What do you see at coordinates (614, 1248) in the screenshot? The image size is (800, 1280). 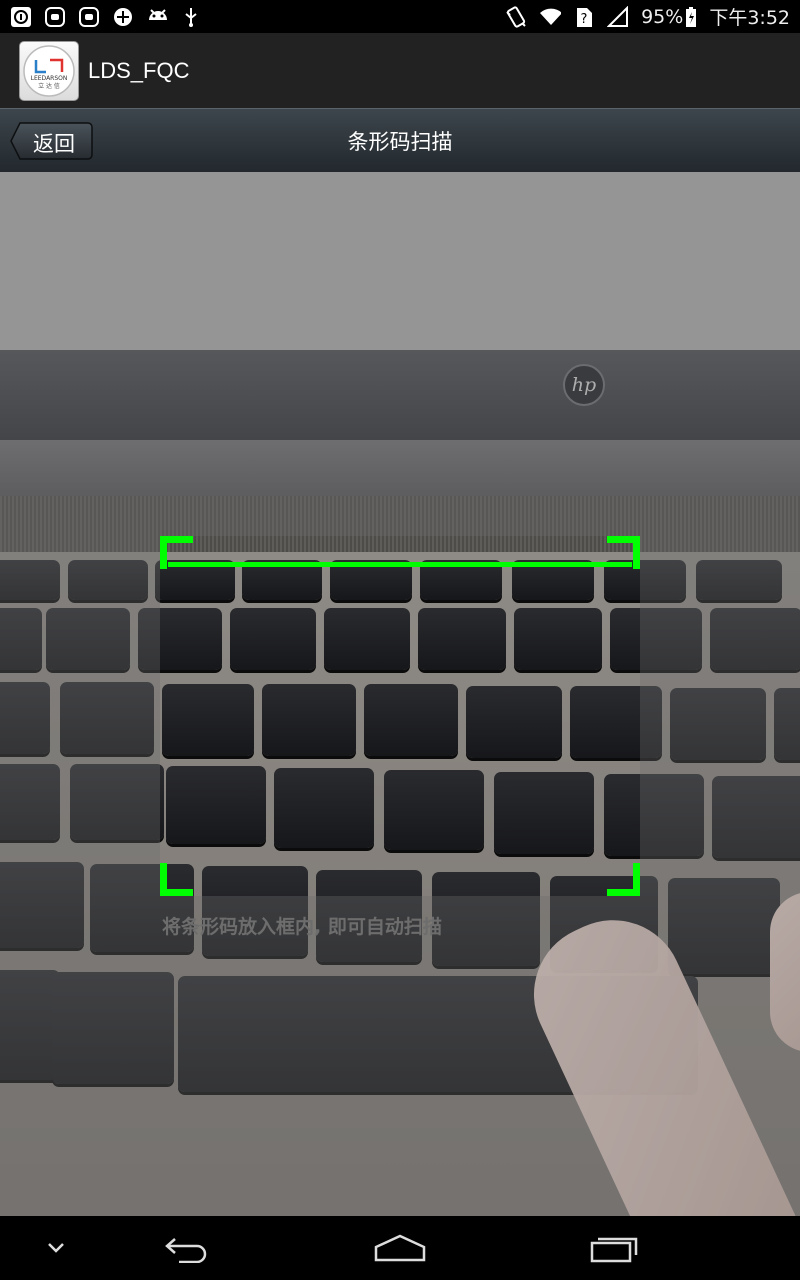 I see `recent-apps-icon` at bounding box center [614, 1248].